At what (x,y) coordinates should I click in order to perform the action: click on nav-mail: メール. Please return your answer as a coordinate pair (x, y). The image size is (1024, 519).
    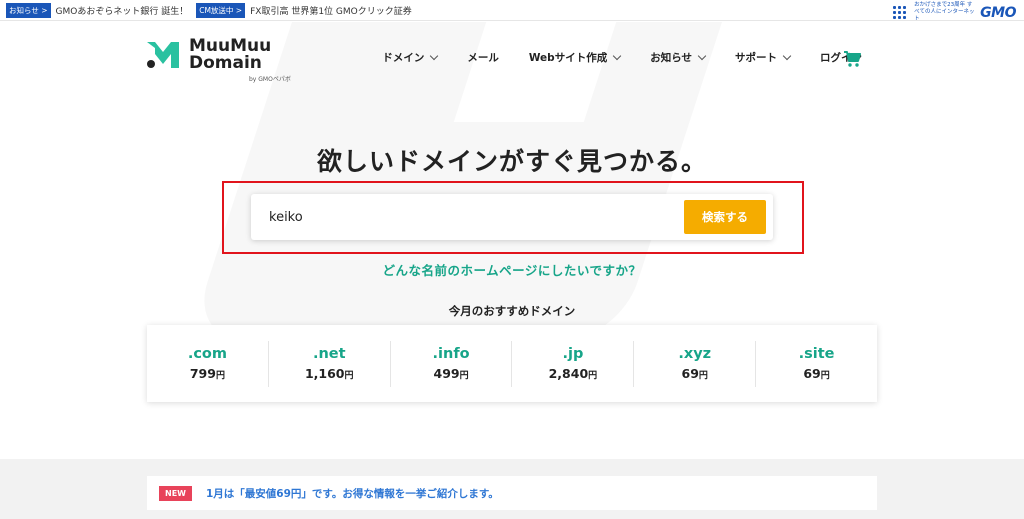
    Looking at the image, I should click on (483, 57).